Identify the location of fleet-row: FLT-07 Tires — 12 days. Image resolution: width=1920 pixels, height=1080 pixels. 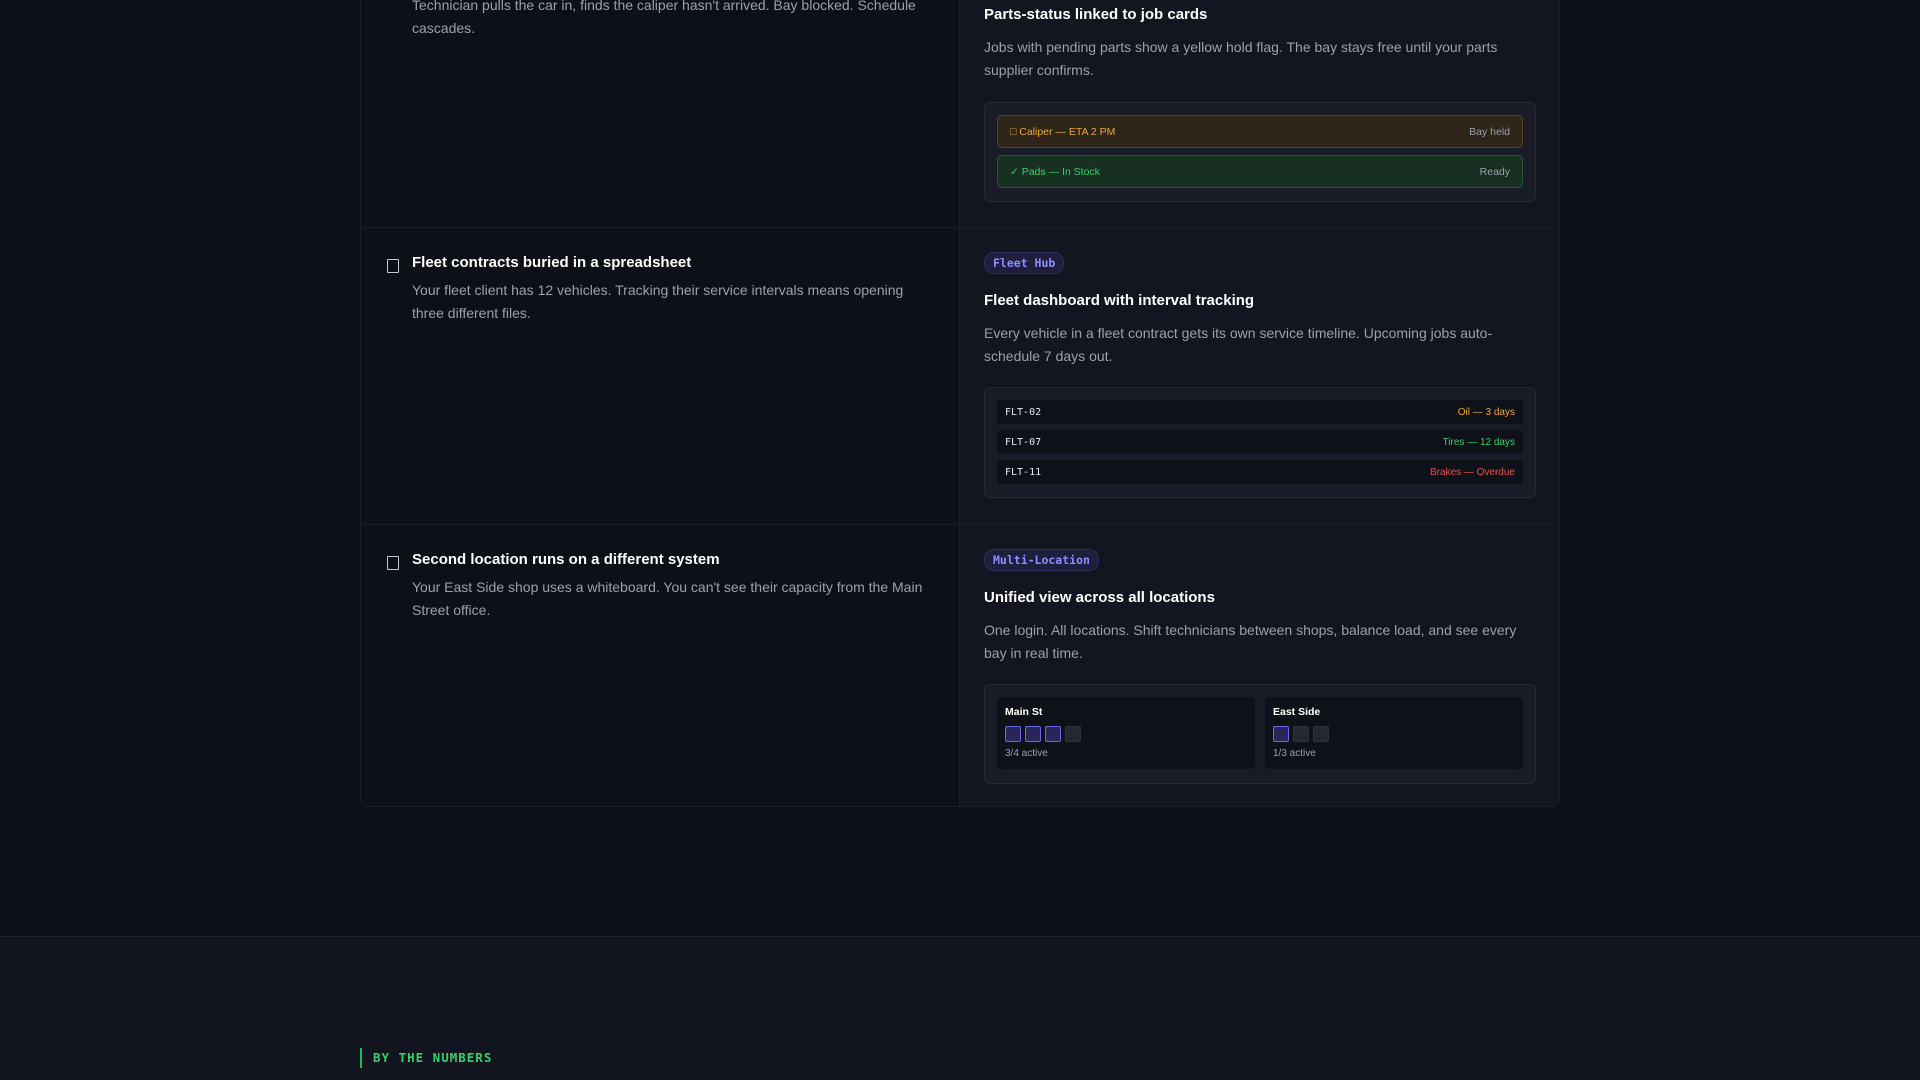
(1260, 442).